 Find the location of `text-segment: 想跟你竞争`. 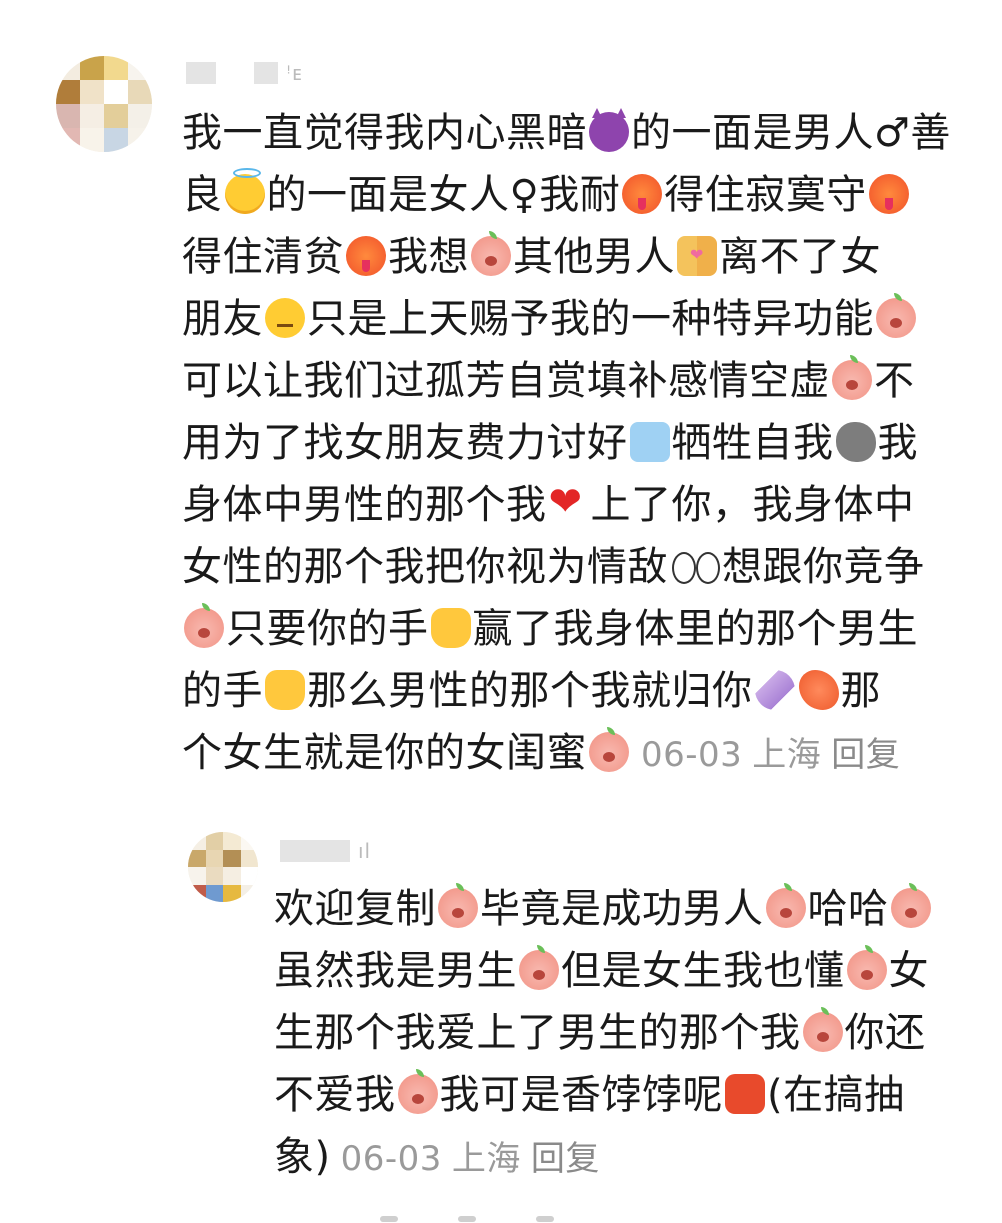

text-segment: 想跟你竞争 is located at coordinates (823, 567).